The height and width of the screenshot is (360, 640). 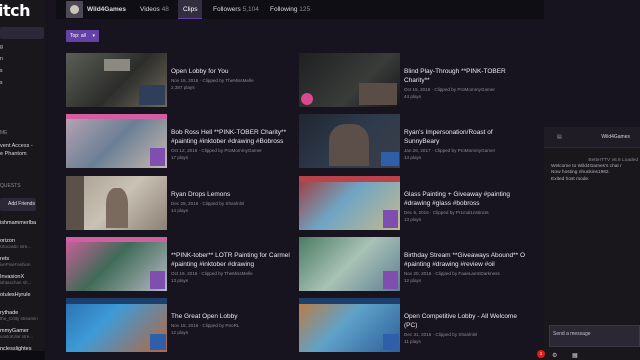 I want to click on chat-list-icon: ▤, so click(x=559, y=137).